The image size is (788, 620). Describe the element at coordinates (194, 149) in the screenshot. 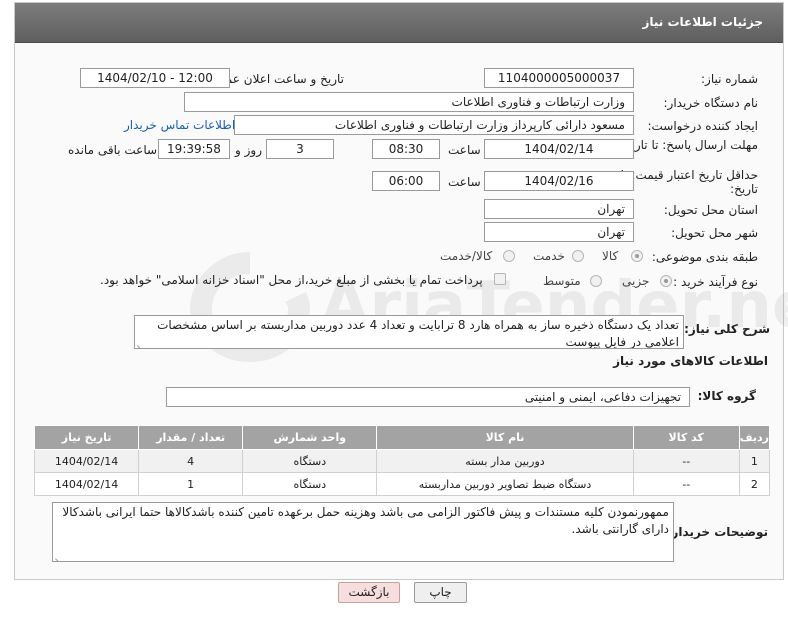

I see `remaining-time-field: 19:39:58` at that location.